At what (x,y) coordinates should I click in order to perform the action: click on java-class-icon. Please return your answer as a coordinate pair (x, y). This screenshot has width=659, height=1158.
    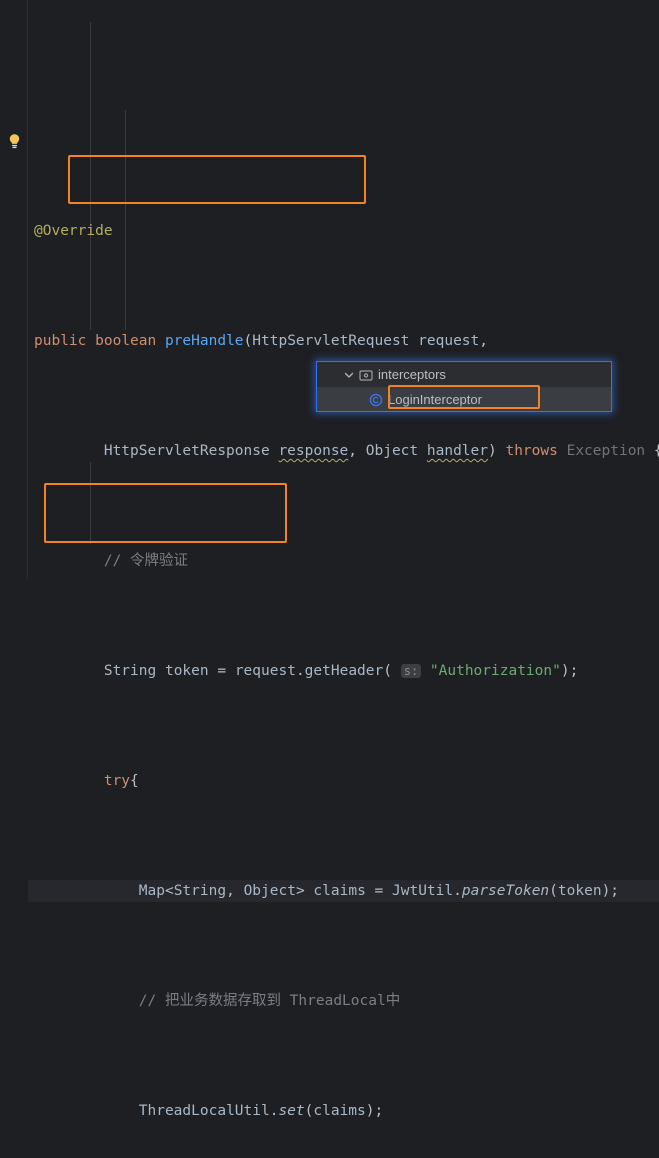
    Looking at the image, I should click on (376, 400).